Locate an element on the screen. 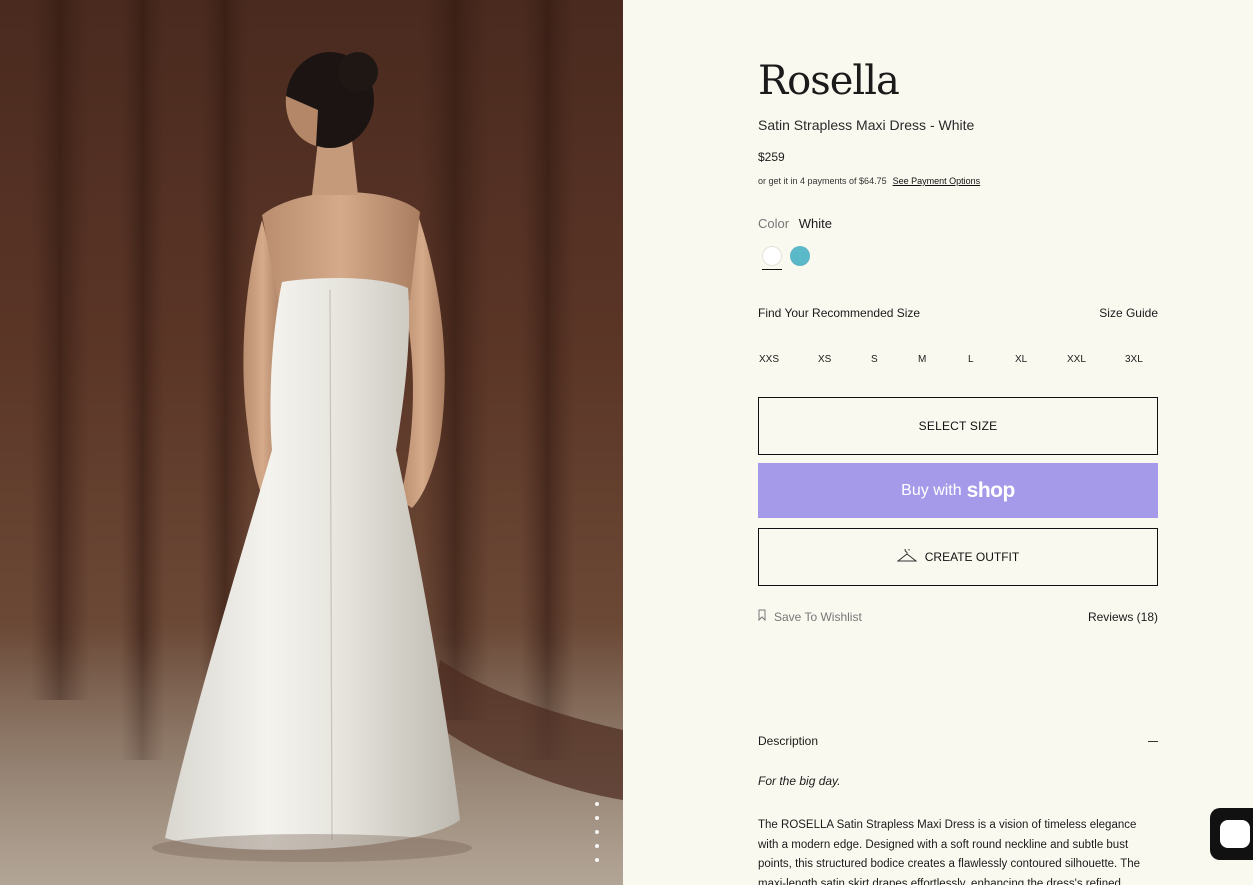 The width and height of the screenshot is (1253, 885). size-header: Find Your Recommended Size Size Guide is located at coordinates (958, 313).